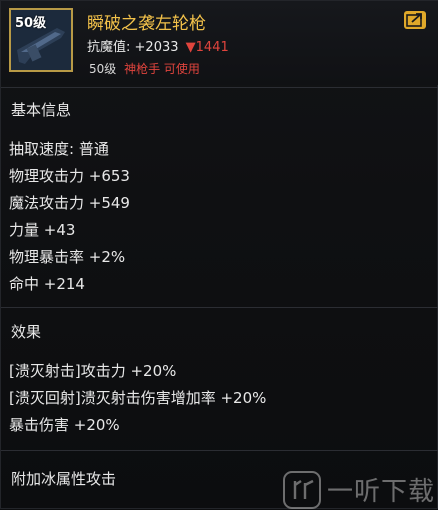 This screenshot has width=438, height=510. Describe the element at coordinates (26, 332) in the screenshot. I see `effect-title: 效果` at that location.